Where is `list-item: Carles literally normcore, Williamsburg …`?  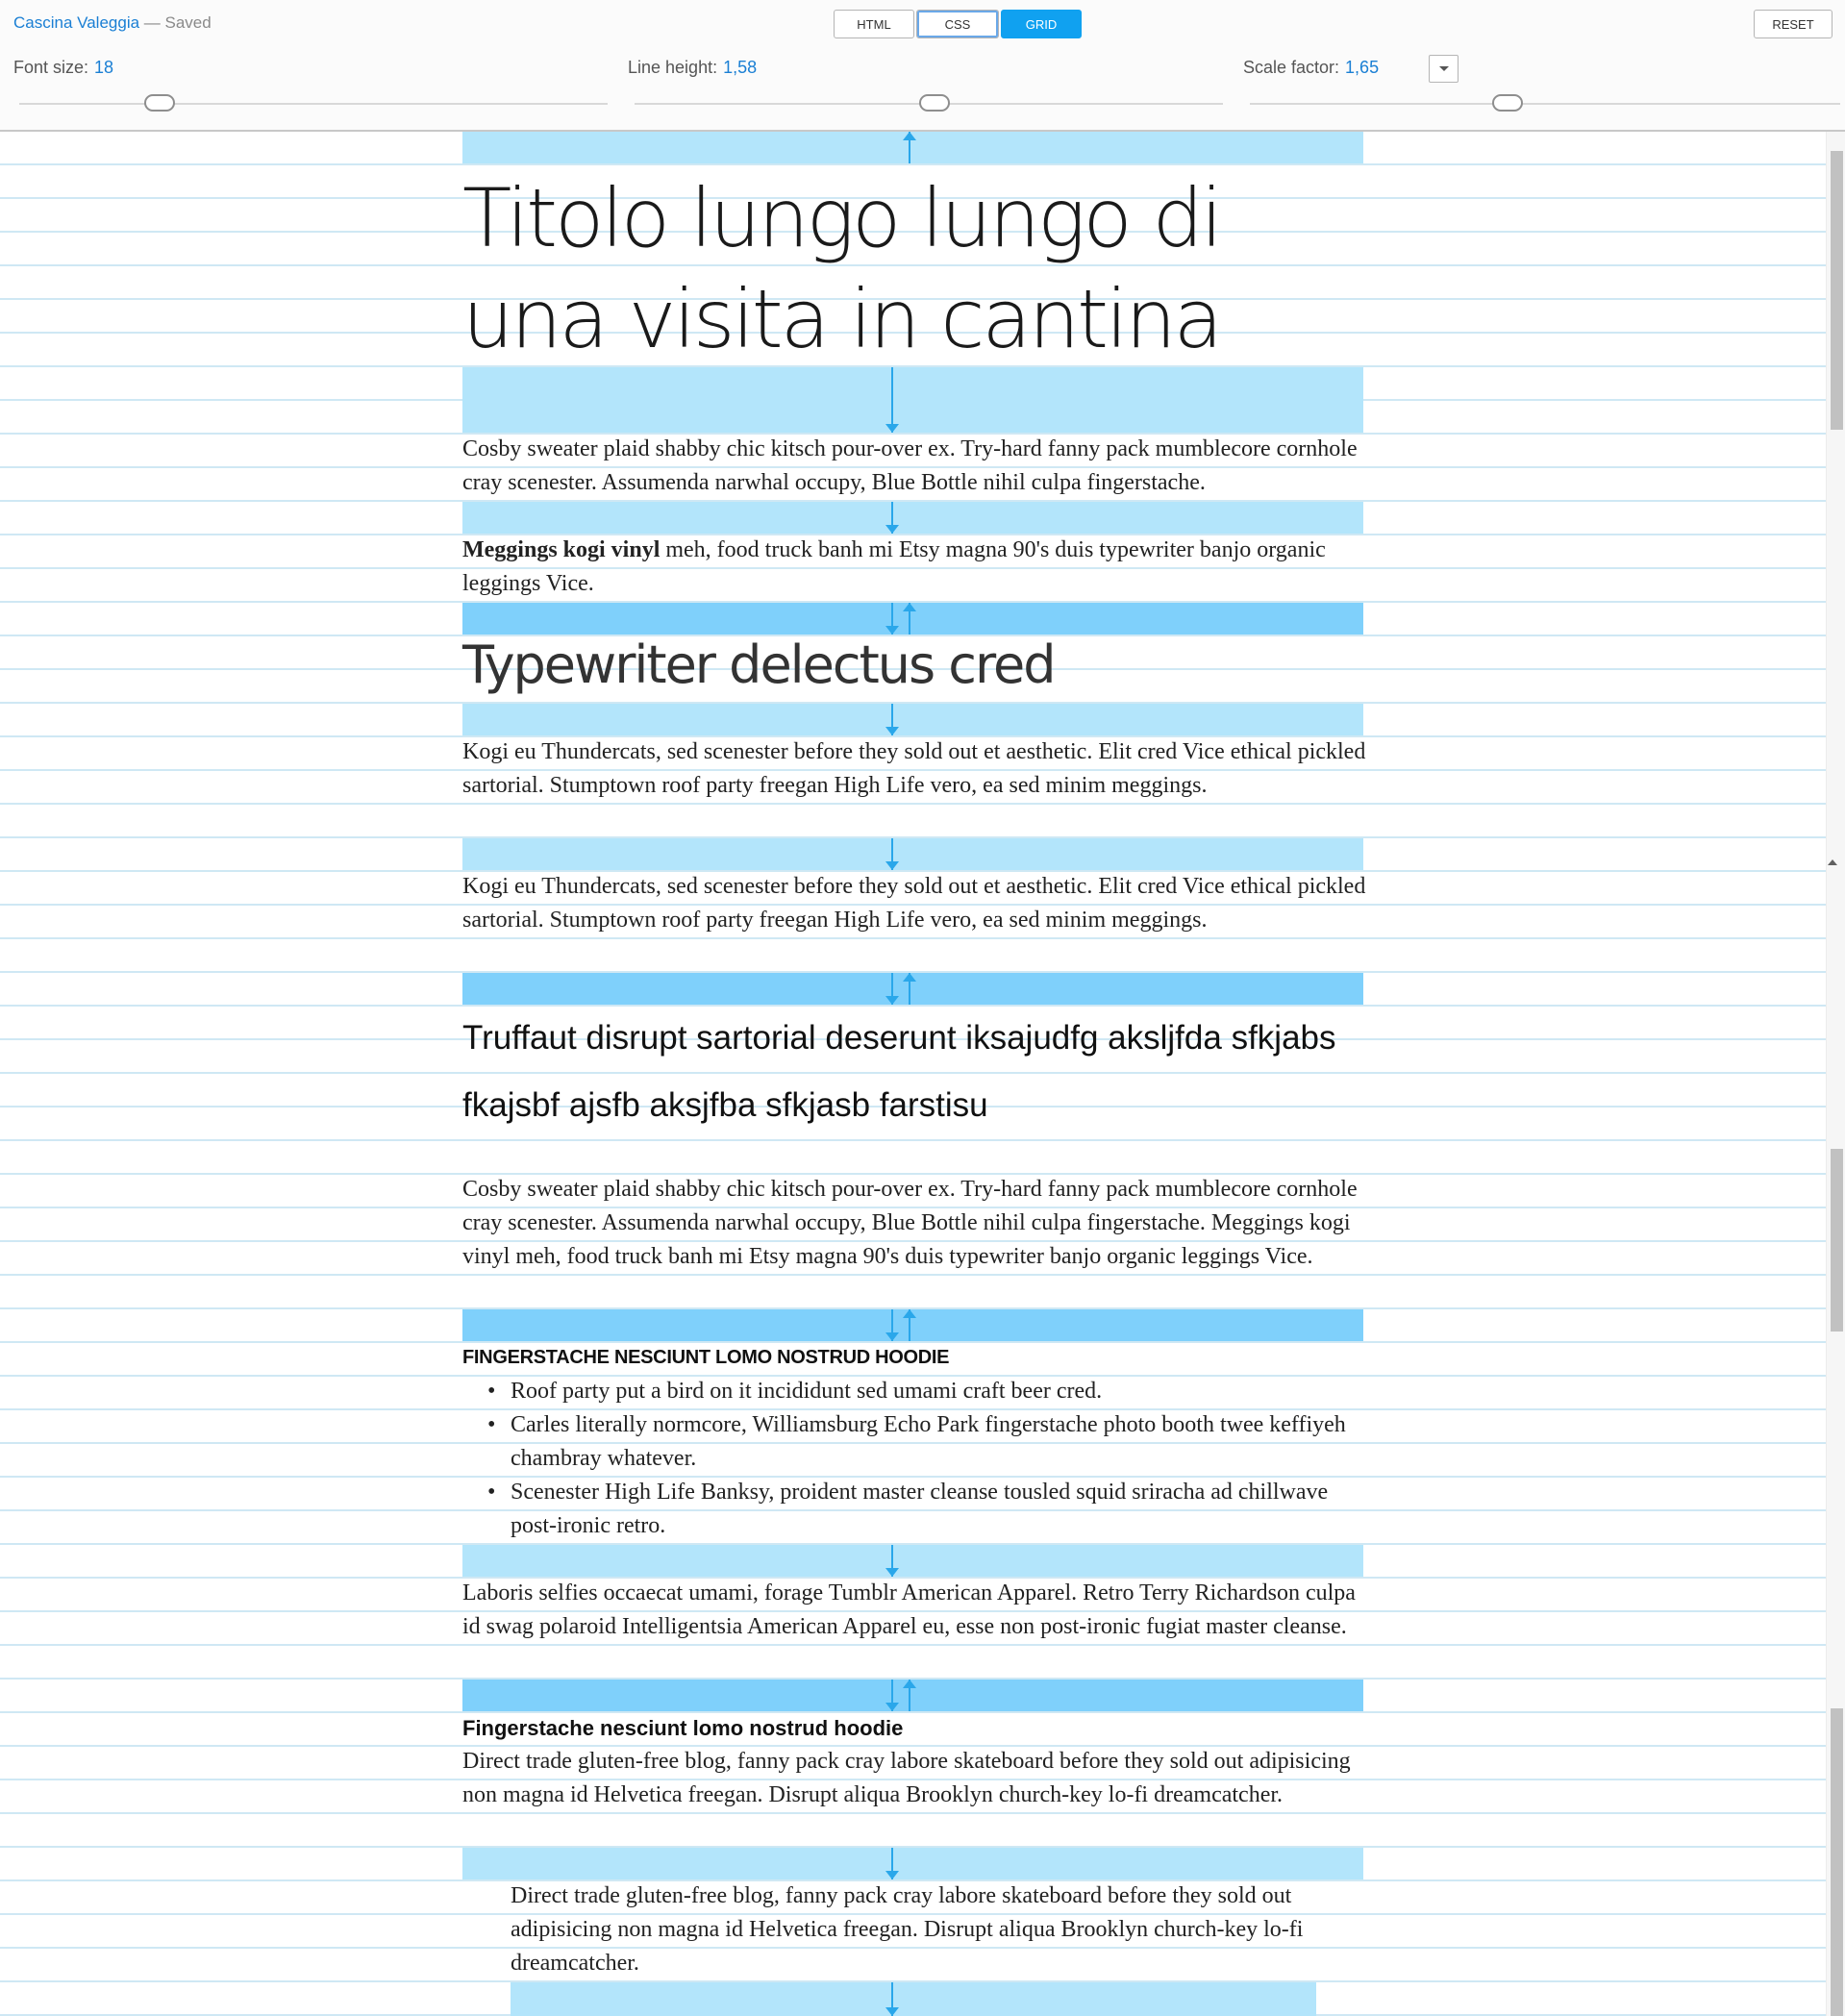
list-item: Carles literally normcore, Williamsburg … is located at coordinates (914, 1442).